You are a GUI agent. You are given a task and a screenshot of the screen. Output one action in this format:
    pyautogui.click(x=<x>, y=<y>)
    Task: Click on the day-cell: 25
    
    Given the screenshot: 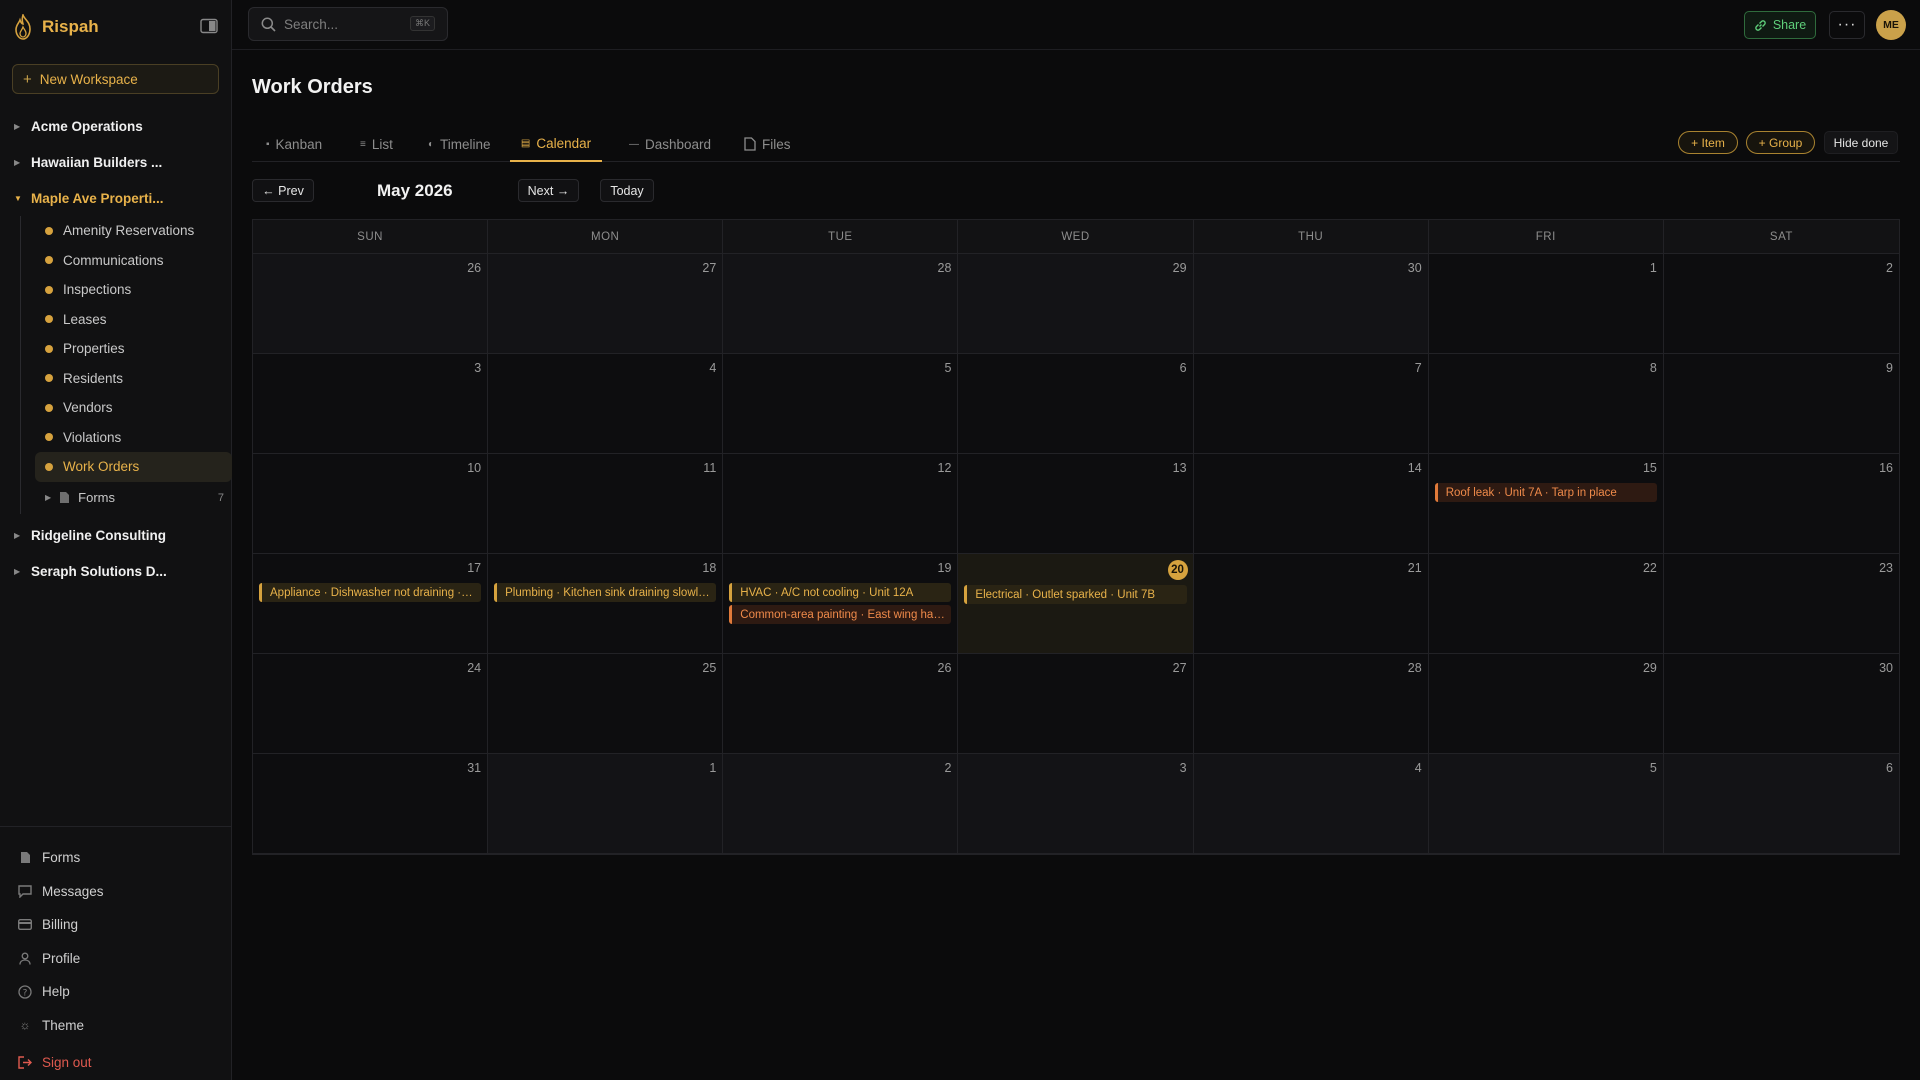 What is the action you would take?
    pyautogui.click(x=606, y=704)
    